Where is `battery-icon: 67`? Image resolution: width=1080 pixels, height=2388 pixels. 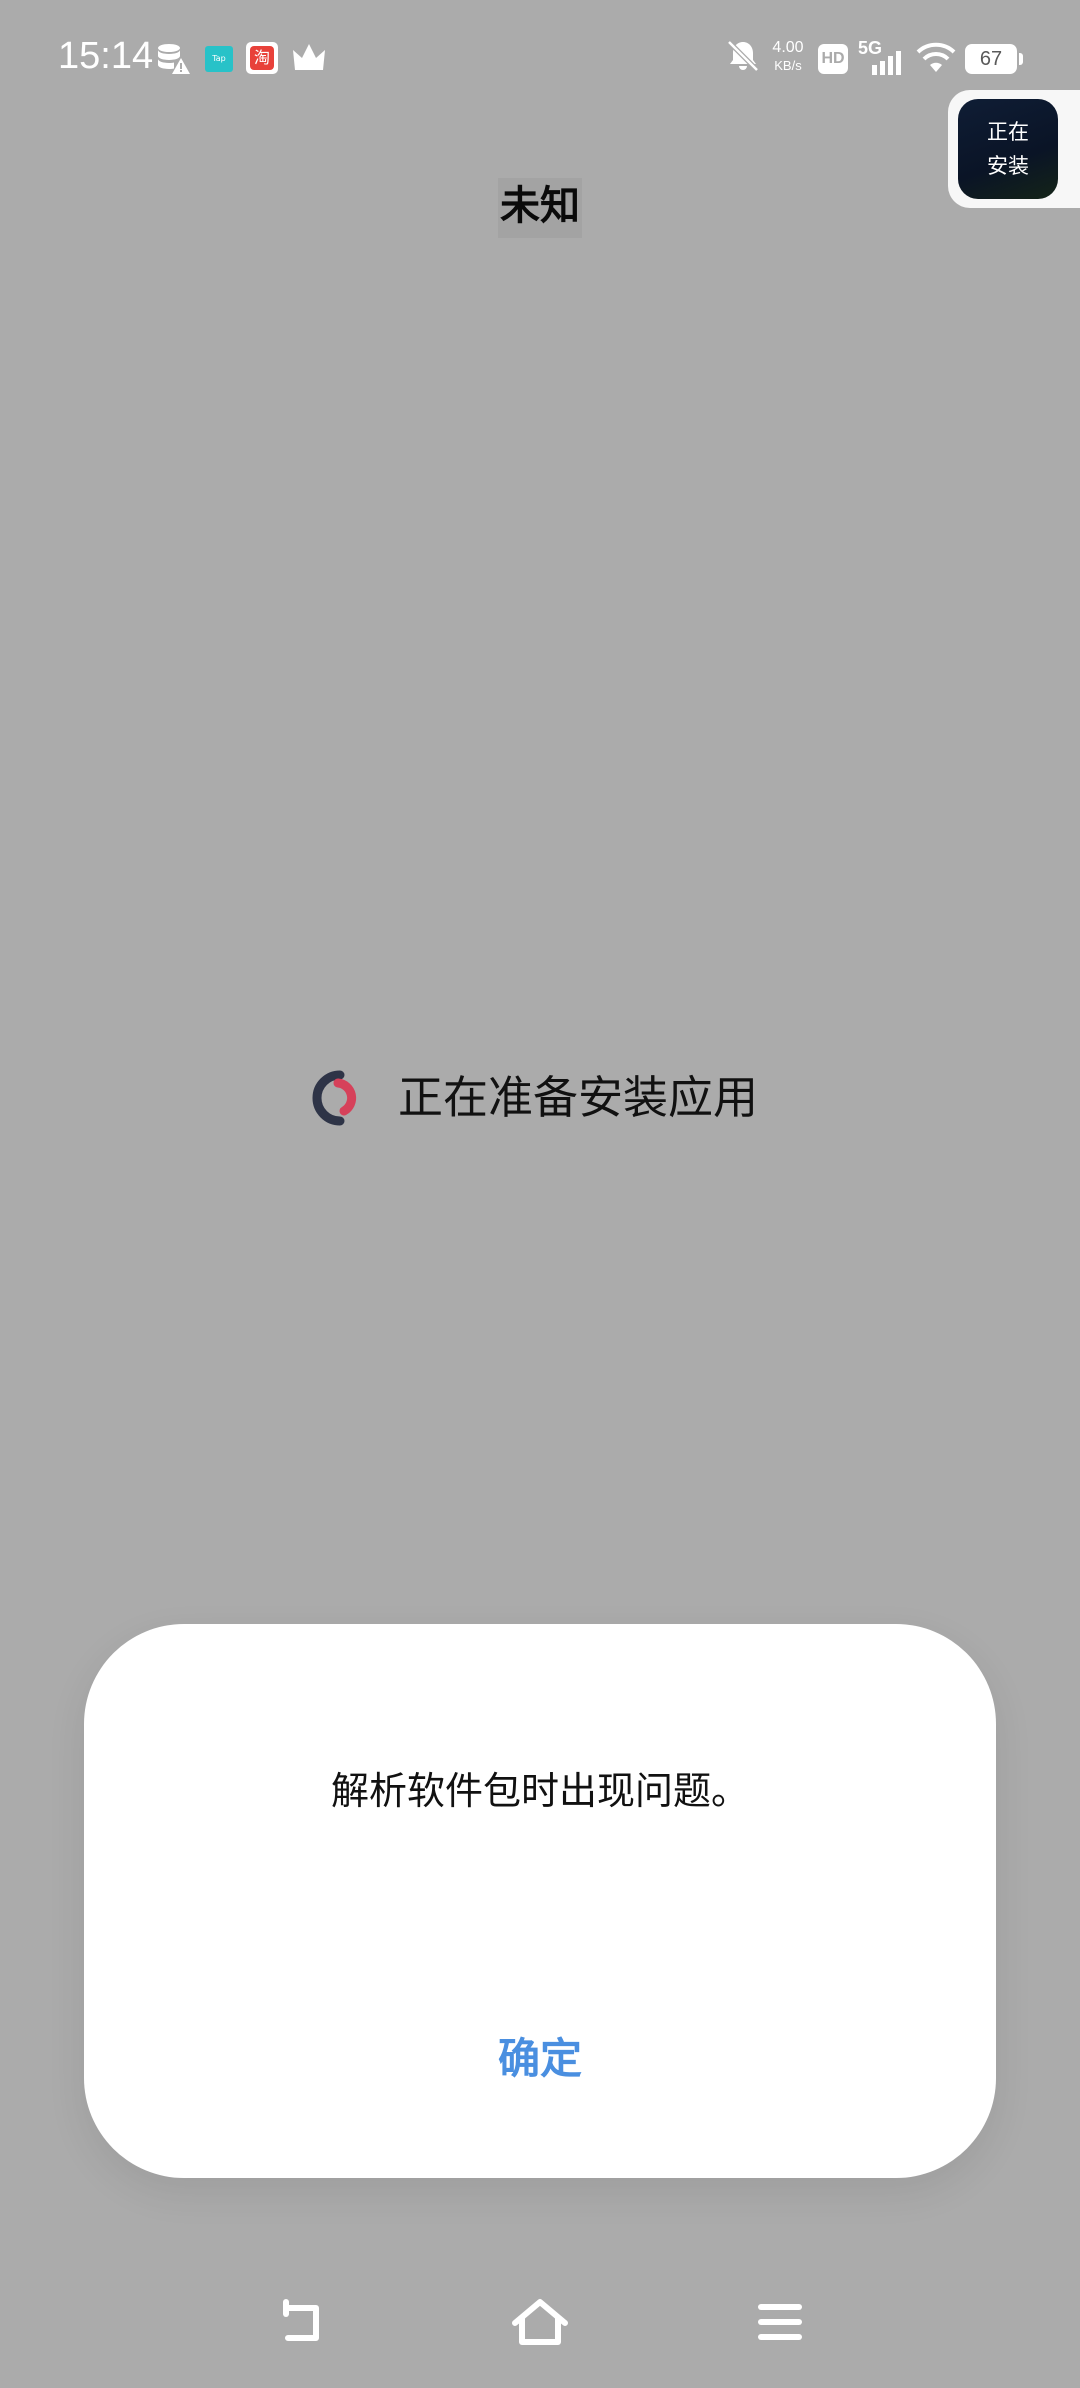
battery-icon: 67 is located at coordinates (994, 59).